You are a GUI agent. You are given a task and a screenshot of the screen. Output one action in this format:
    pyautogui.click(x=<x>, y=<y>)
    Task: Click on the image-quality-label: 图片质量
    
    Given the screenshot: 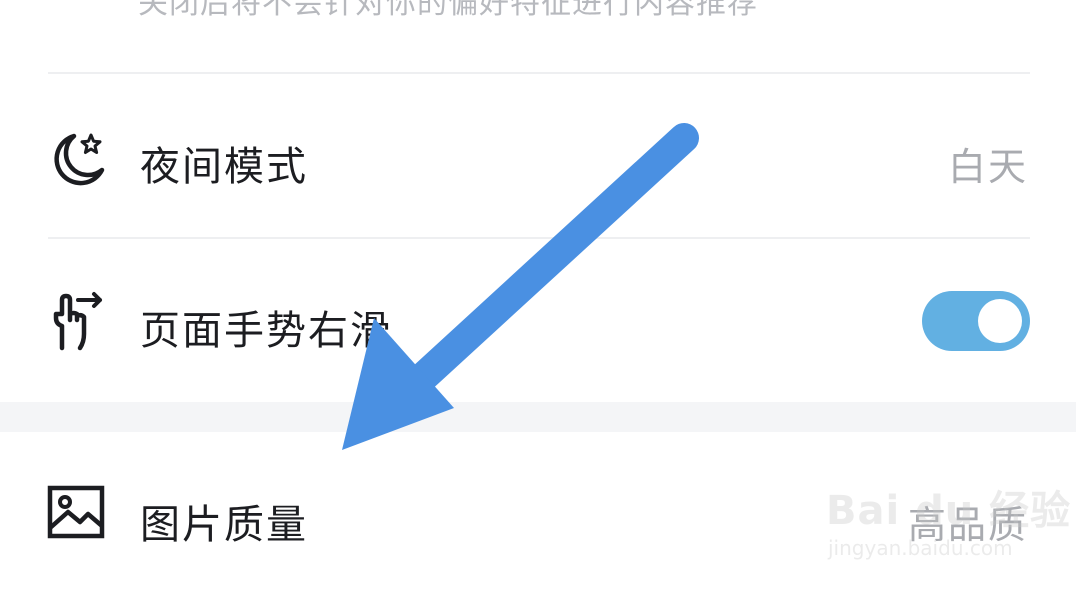 What is the action you would take?
    pyautogui.click(x=224, y=525)
    